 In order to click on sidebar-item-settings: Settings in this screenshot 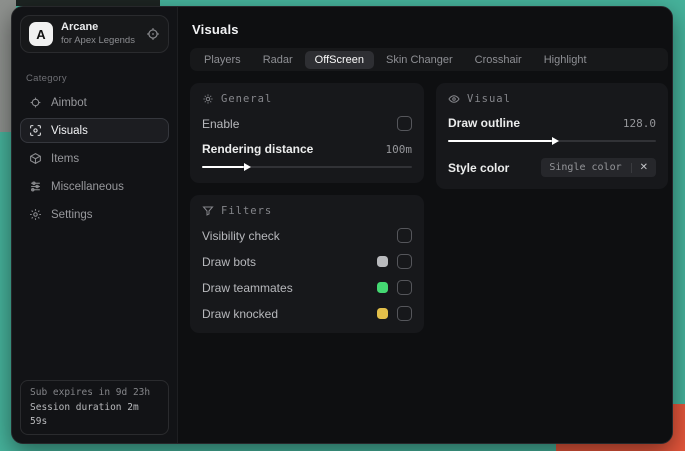, I will do `click(94, 214)`.